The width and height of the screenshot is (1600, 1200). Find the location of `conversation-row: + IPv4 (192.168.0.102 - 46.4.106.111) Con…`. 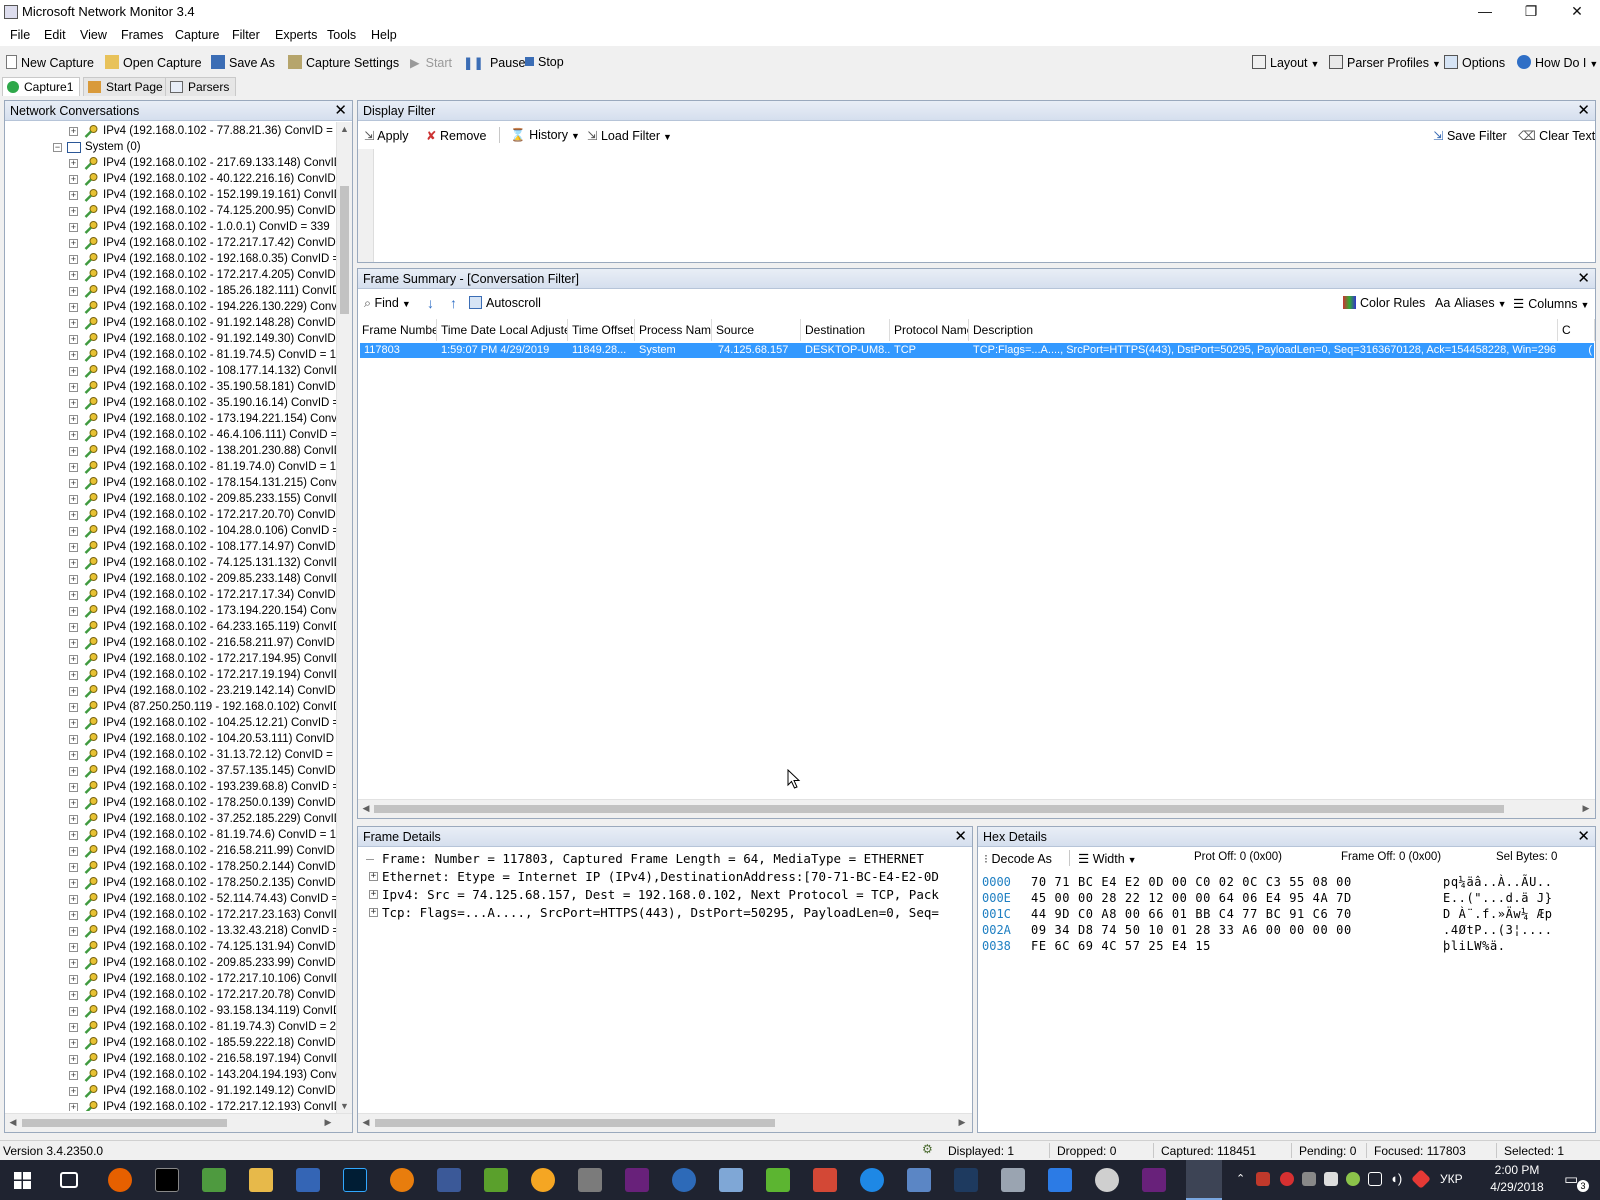

conversation-row: + IPv4 (192.168.0.102 - 46.4.106.111) Con… is located at coordinates (170, 436).